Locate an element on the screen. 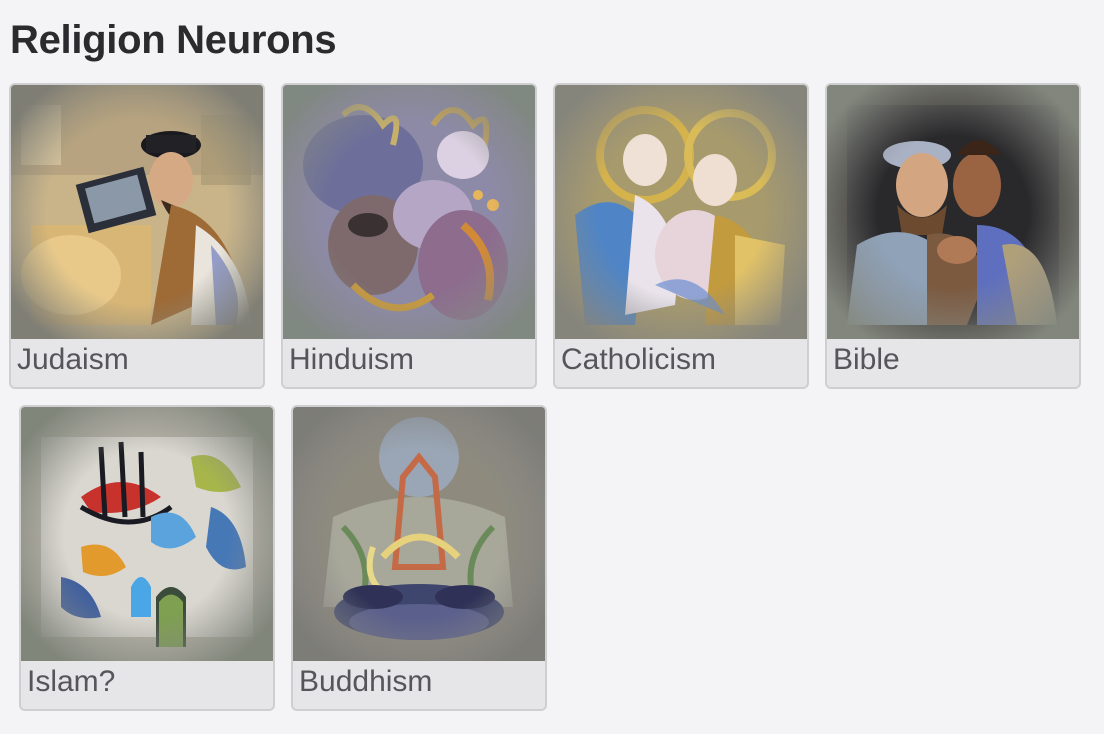 Image resolution: width=1104 pixels, height=734 pixels. neuron-card-islam: Islam? is located at coordinates (147, 558).